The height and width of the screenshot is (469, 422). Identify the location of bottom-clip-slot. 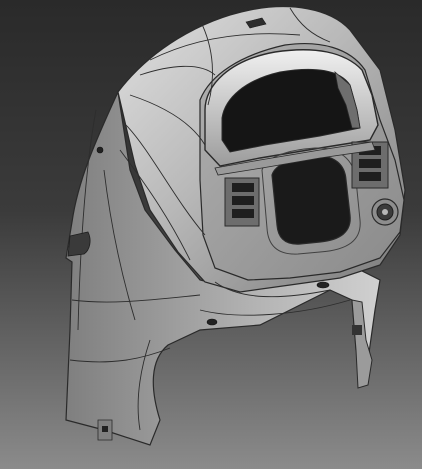
(105, 429).